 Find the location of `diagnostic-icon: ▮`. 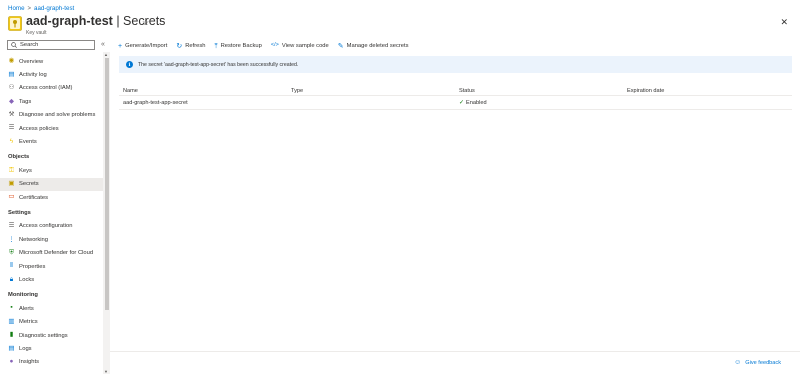

diagnostic-icon: ▮ is located at coordinates (11, 335).